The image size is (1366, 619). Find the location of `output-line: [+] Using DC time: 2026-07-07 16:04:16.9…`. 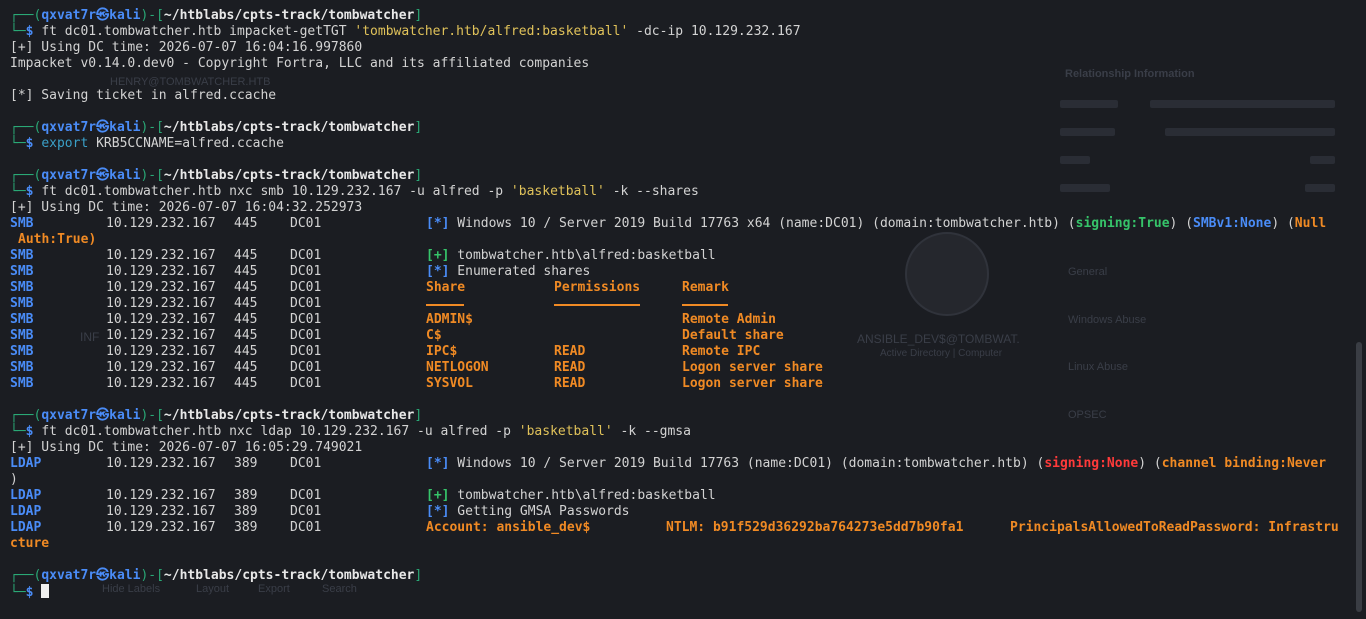

output-line: [+] Using DC time: 2026-07-07 16:04:16.9… is located at coordinates (186, 47).